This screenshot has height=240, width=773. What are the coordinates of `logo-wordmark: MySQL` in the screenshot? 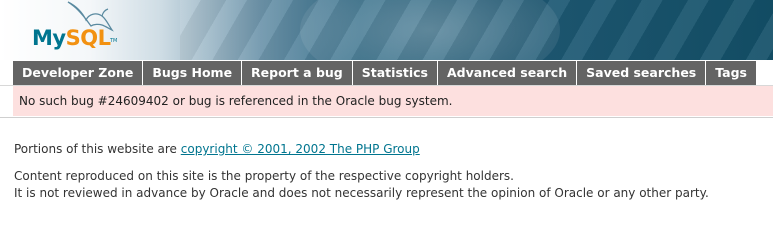 It's located at (71, 38).